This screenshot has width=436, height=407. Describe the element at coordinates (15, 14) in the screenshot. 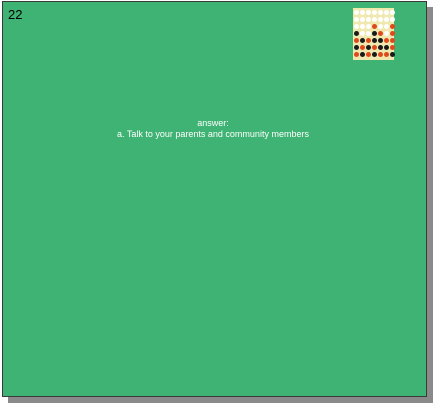

I see `slide-number: 22` at that location.